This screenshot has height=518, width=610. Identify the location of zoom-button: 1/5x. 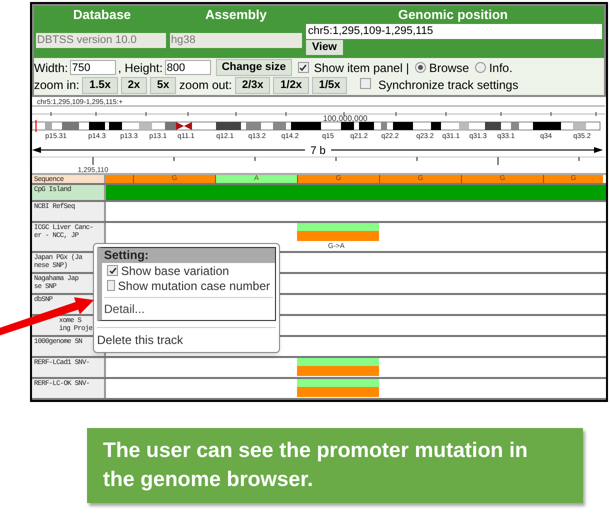
(330, 85).